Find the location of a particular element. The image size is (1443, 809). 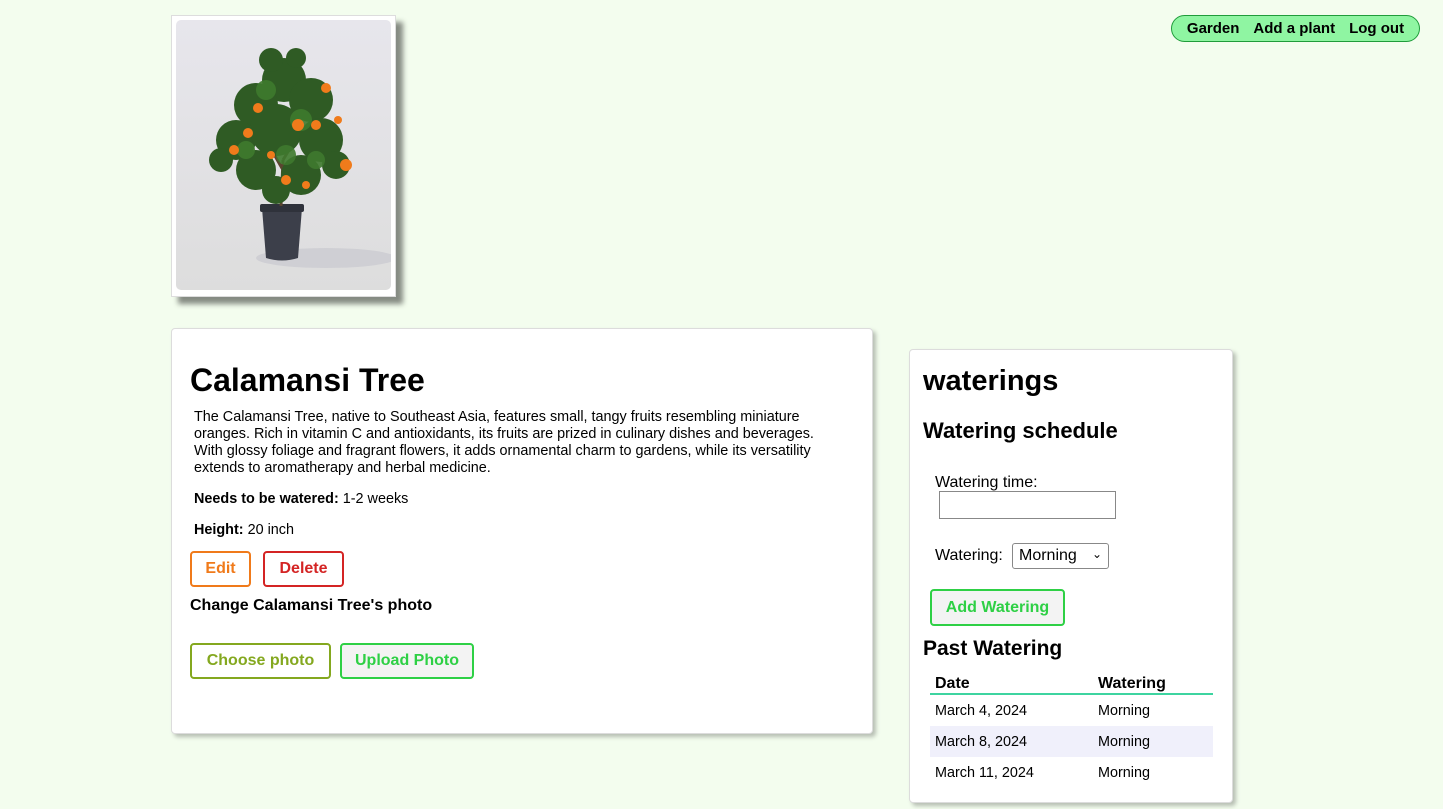

plant-height: Height: 20 inch is located at coordinates (244, 530).